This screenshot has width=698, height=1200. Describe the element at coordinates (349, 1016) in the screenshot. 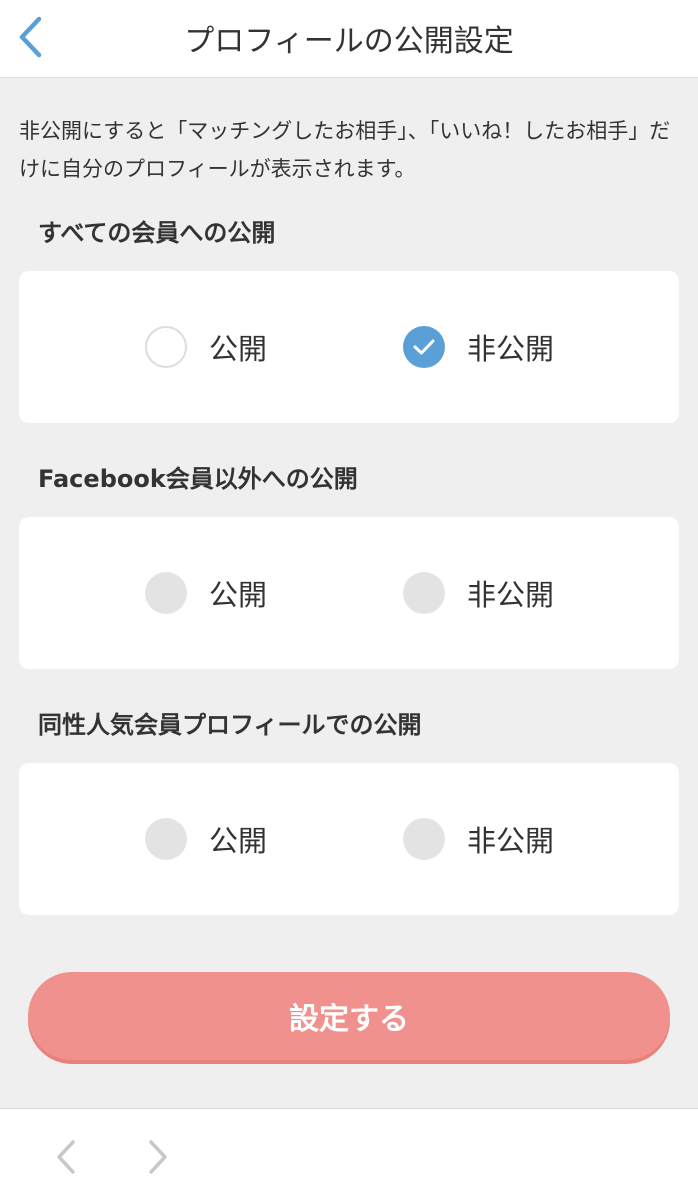

I see `submit-settings-button: 設定する` at that location.